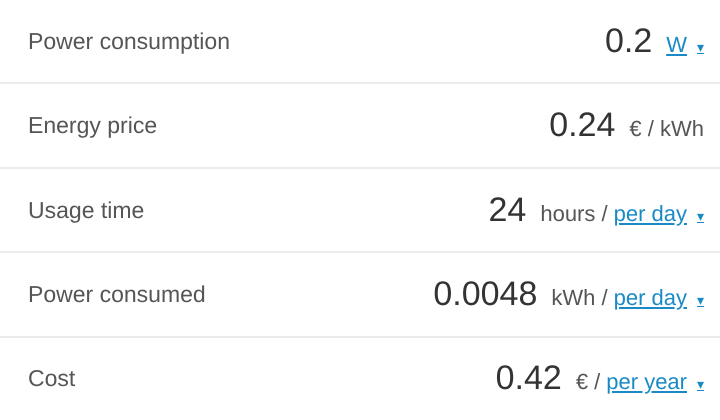 The width and height of the screenshot is (720, 420). Describe the element at coordinates (117, 294) in the screenshot. I see `field-label: Power consumed` at that location.